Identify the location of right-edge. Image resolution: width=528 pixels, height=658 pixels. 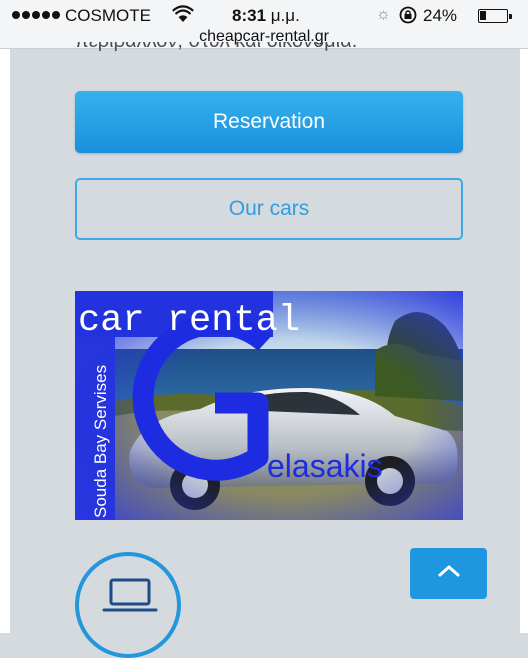
(524, 316).